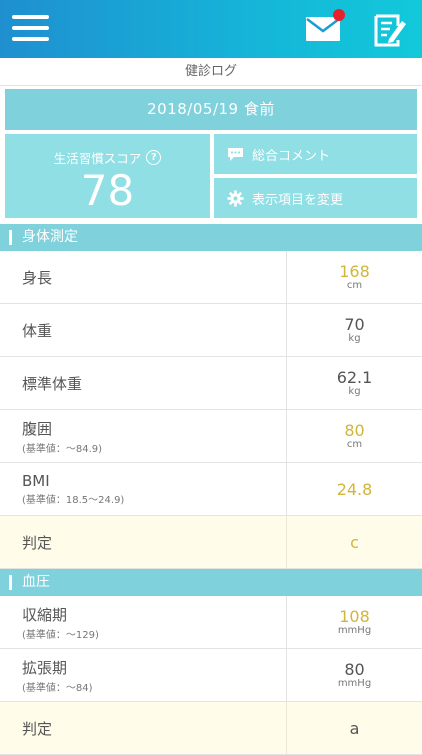 Image resolution: width=422 pixels, height=755 pixels. What do you see at coordinates (37, 330) in the screenshot?
I see `row-label: 体重` at bounding box center [37, 330].